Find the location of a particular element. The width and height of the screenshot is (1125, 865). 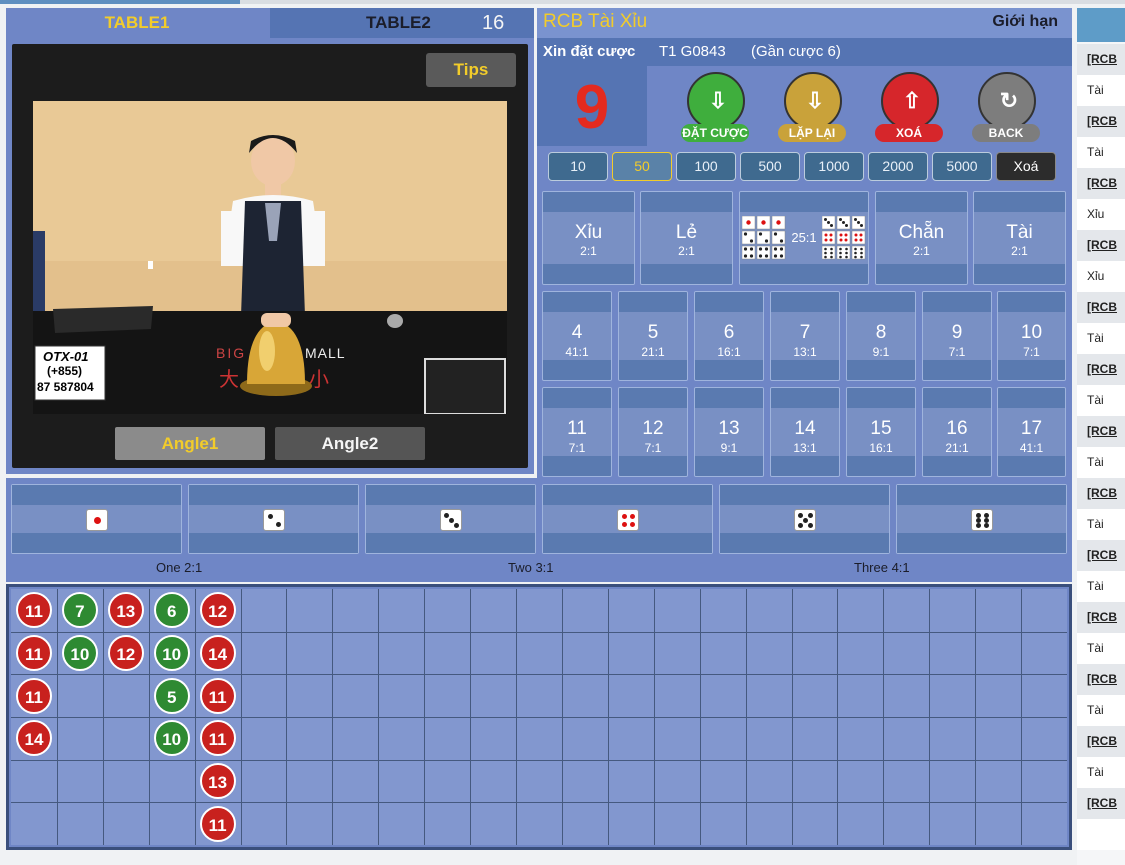

game-info-bar: Xin đặt cược T1 G0843 (Gần cược 6) is located at coordinates (804, 52).